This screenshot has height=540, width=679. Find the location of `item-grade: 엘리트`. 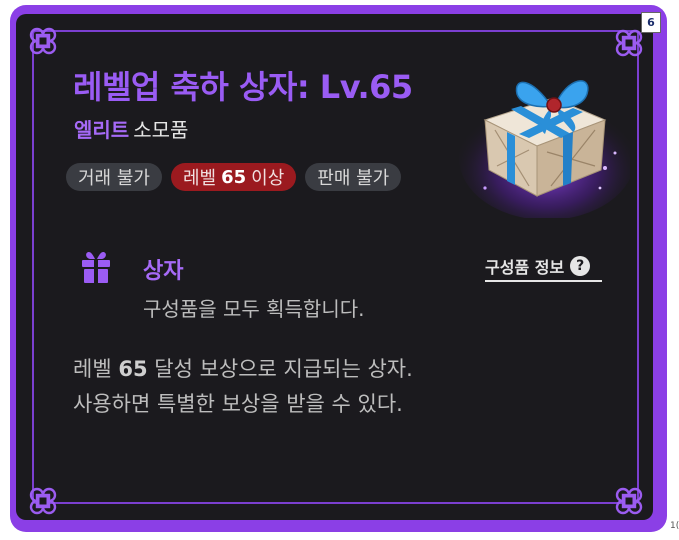

item-grade: 엘리트 is located at coordinates (102, 130).